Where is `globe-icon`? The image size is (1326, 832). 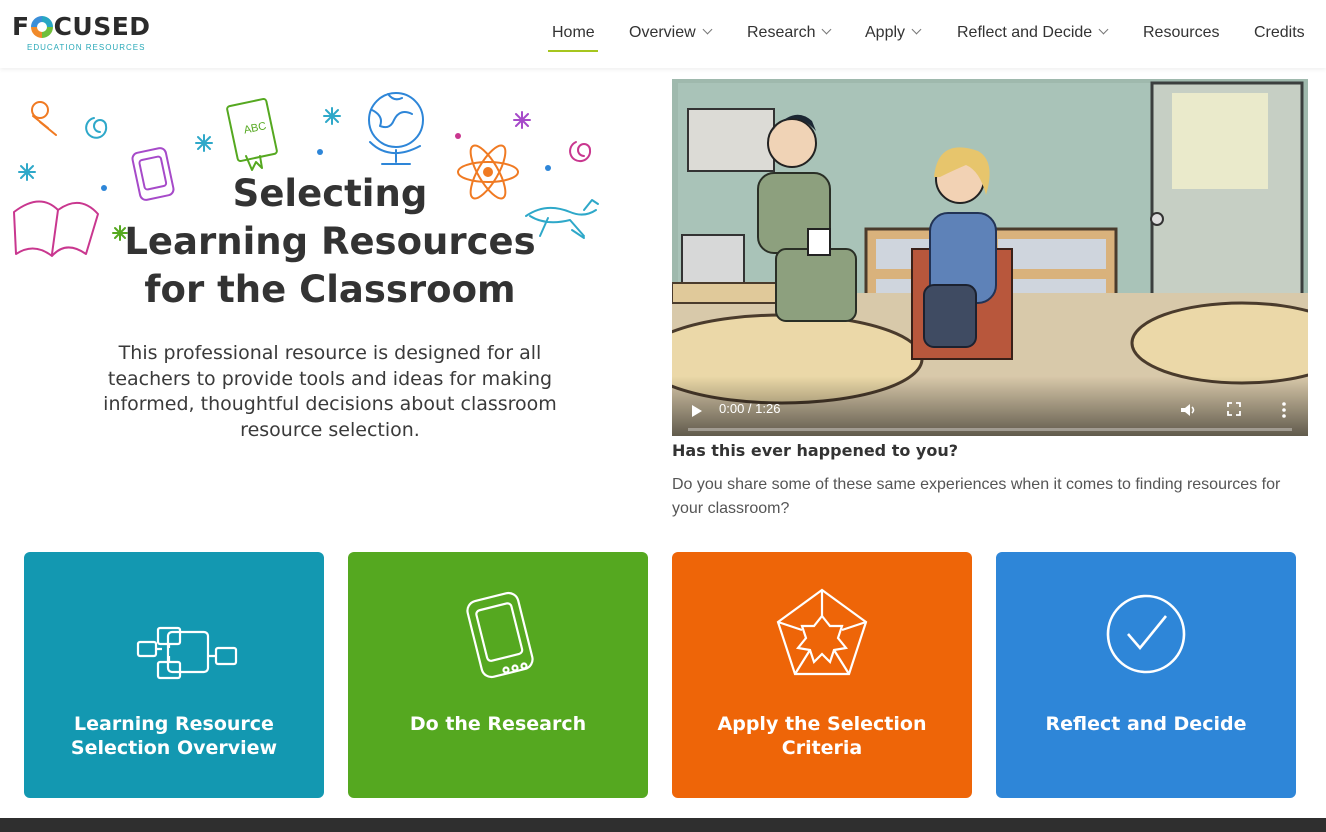 globe-icon is located at coordinates (396, 128).